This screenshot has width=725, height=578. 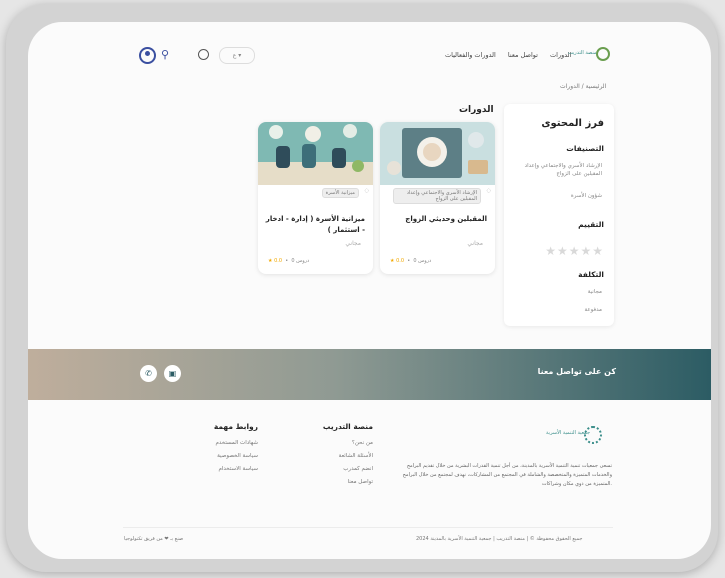 I want to click on filter-title: فرز المحتوى, so click(x=572, y=123).